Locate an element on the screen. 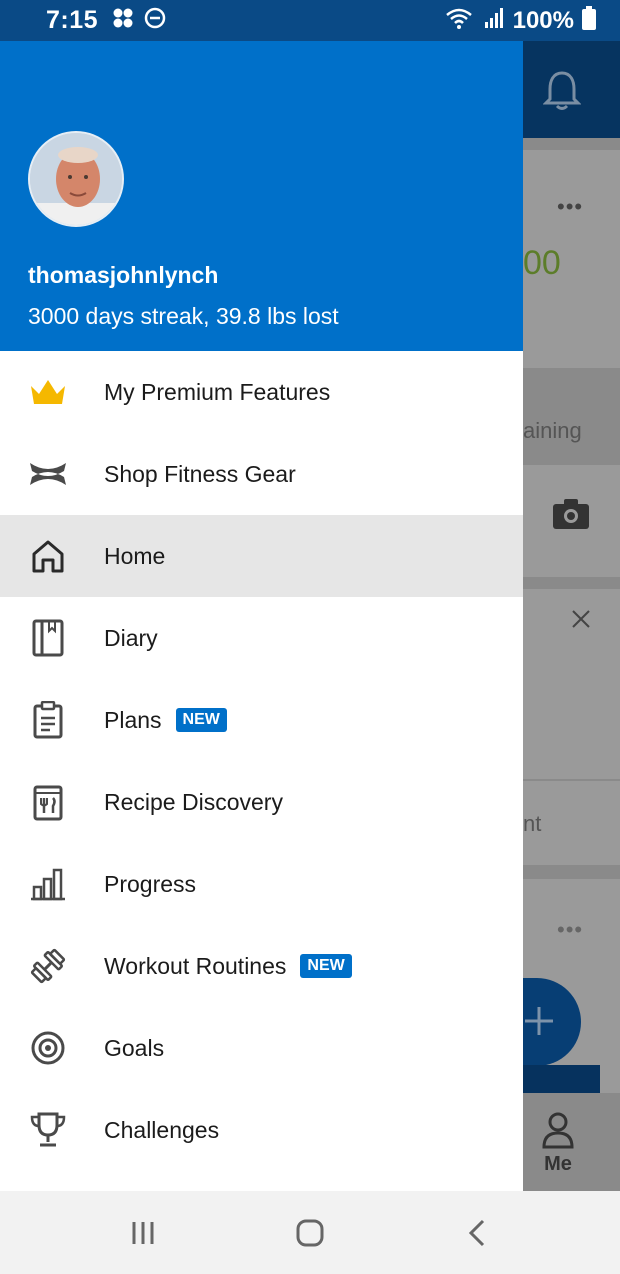 The height and width of the screenshot is (1274, 620). background-app: ••• 00 aining nt ••• Me is located at coordinates (571, 616).